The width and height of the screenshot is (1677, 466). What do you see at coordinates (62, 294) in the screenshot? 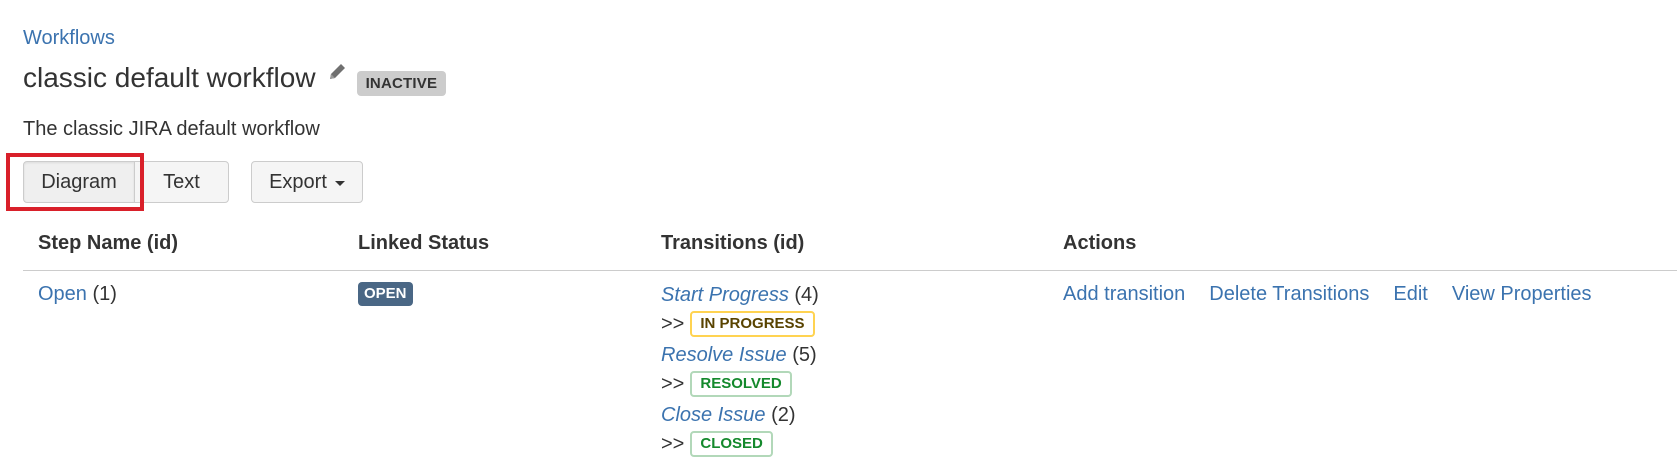
I see `step-open-link: Open` at bounding box center [62, 294].